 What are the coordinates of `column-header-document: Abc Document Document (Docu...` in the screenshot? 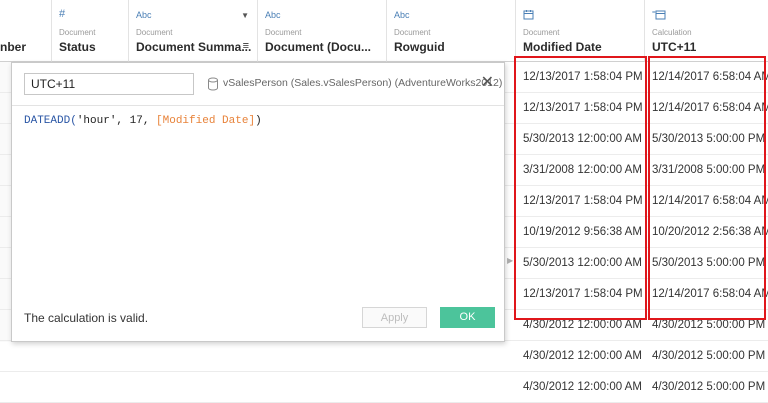 It's located at (322, 31).